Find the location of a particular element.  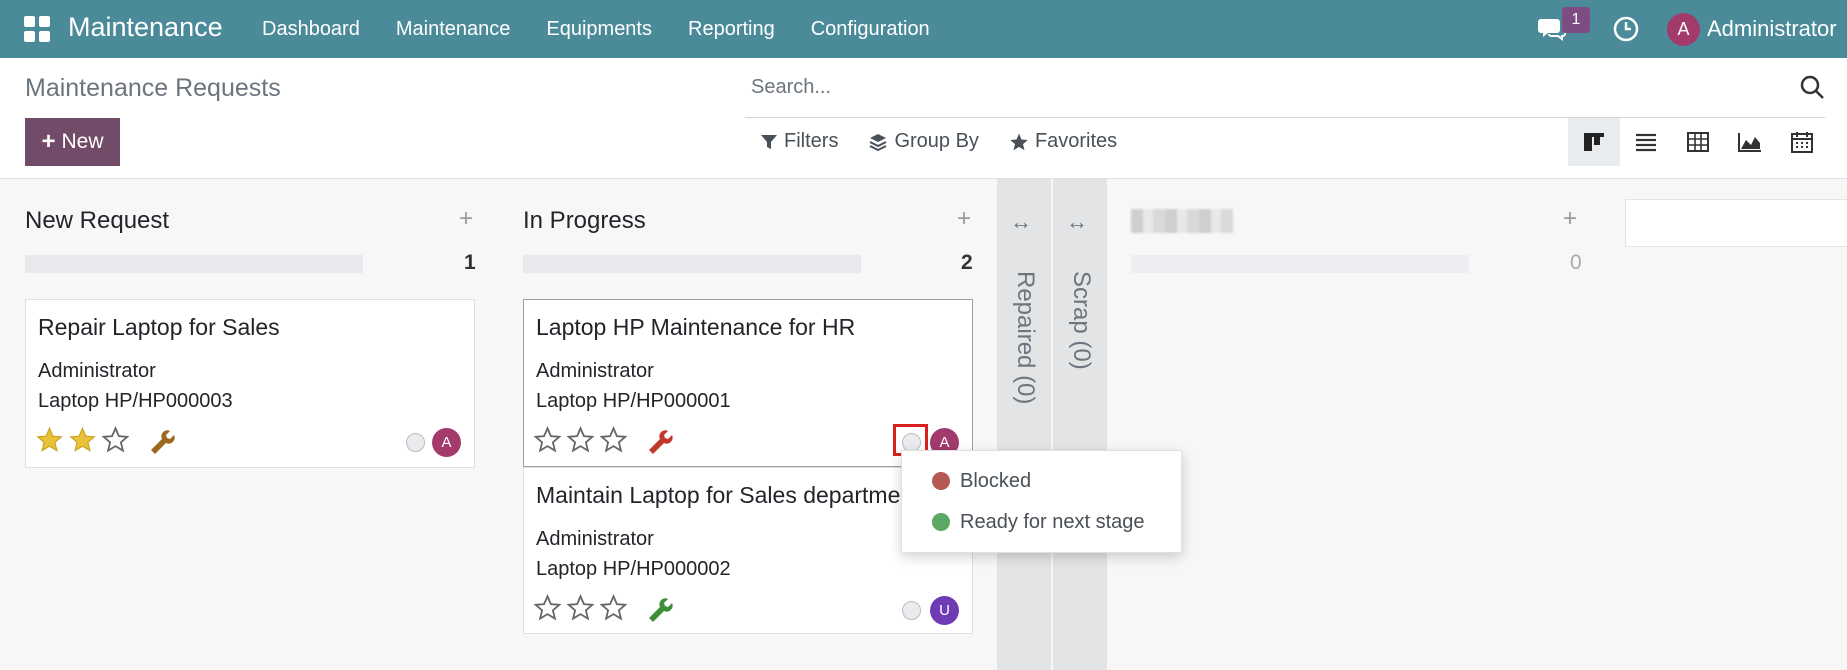

favorites-toggle: Favorites is located at coordinates (1063, 141).